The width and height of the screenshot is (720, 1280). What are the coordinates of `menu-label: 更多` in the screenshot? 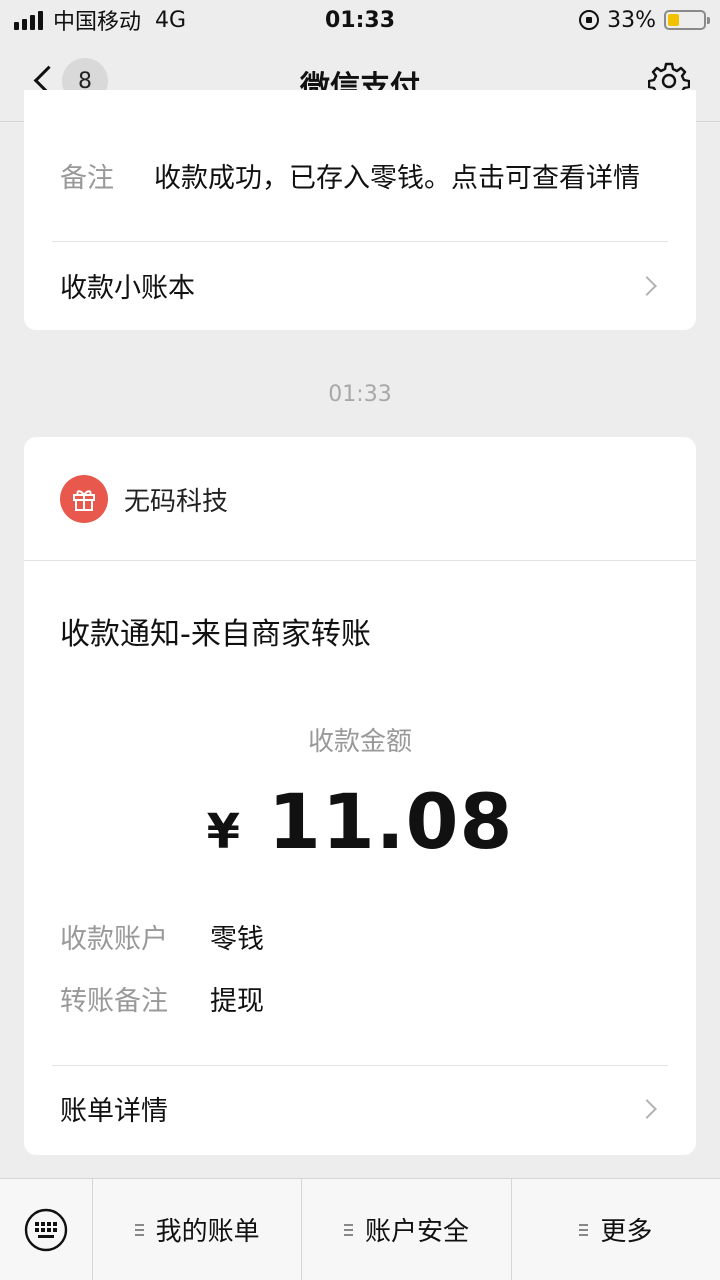 It's located at (626, 1232).